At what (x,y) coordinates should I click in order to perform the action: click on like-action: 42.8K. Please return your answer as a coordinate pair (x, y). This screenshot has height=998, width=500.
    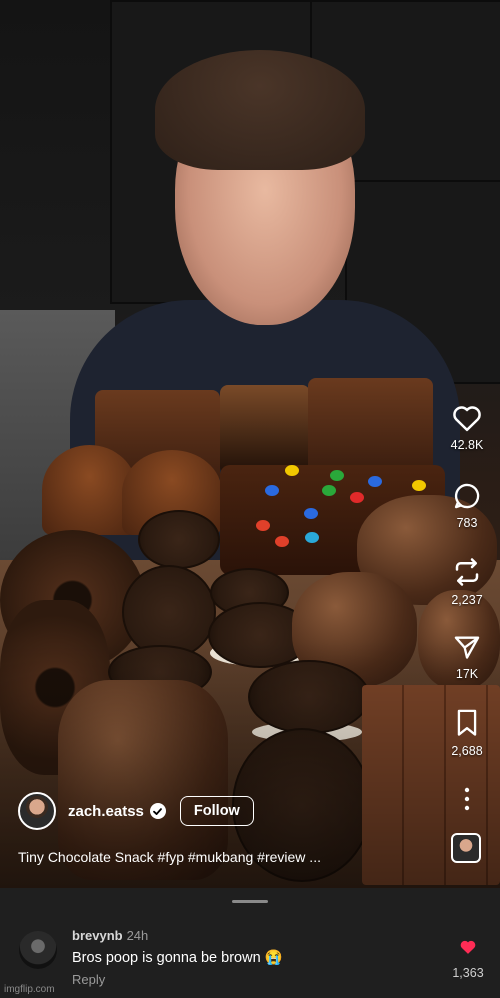
    Looking at the image, I should click on (467, 428).